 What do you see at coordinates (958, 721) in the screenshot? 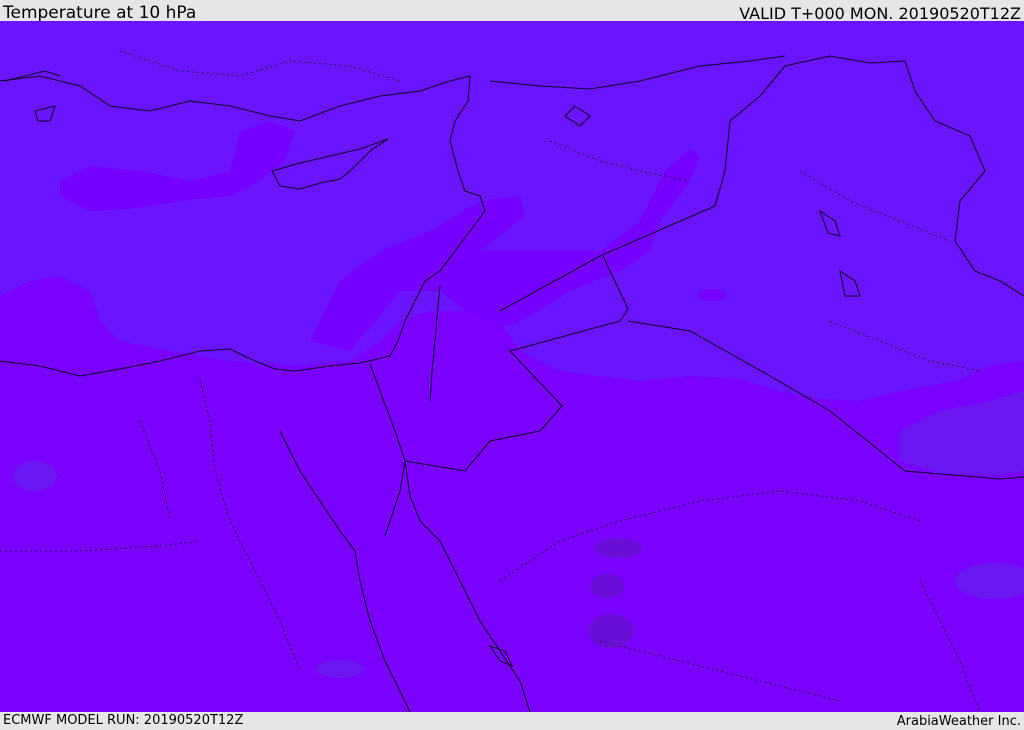
I see `credit: ArabiaWeather Inc.` at bounding box center [958, 721].